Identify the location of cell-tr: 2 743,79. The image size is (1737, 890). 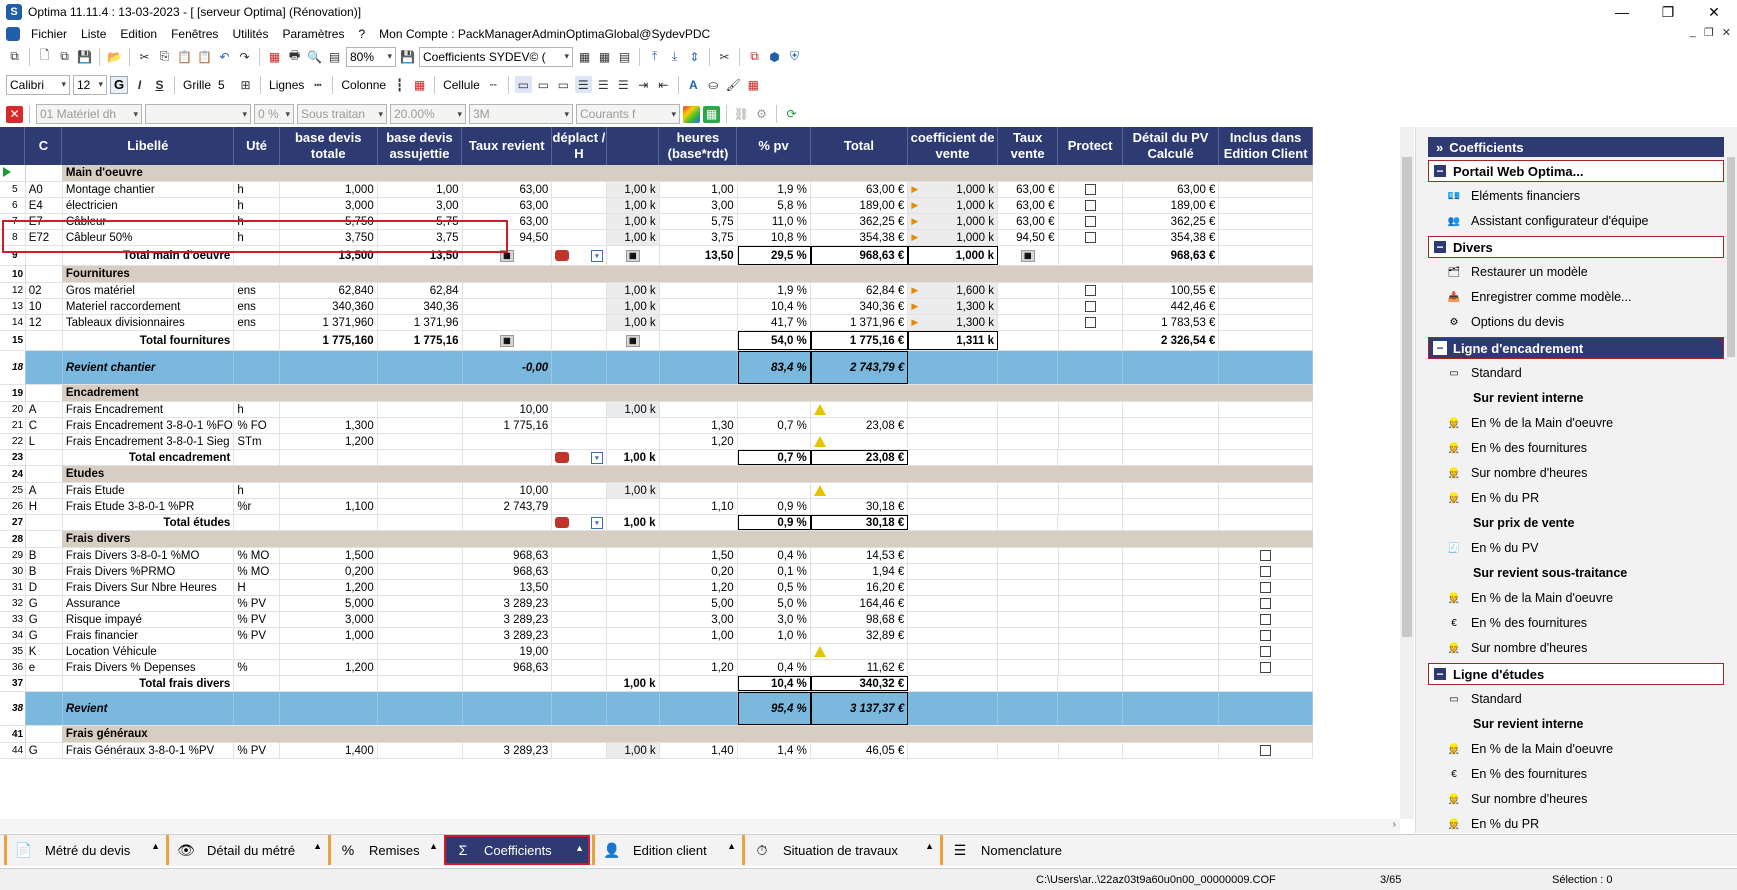
(508, 506).